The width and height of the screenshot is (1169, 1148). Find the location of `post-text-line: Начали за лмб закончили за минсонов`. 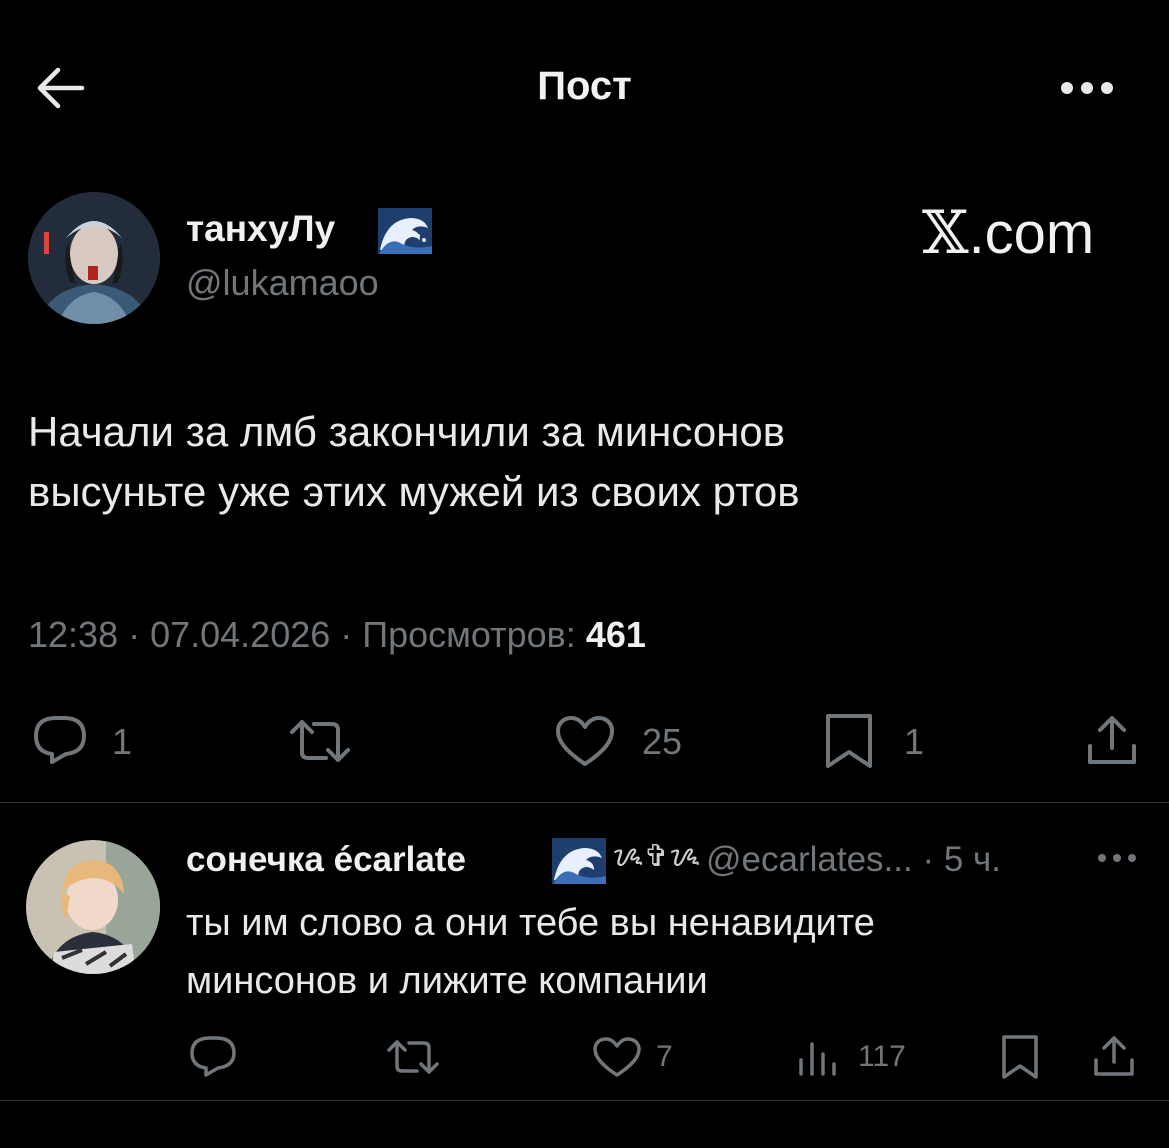

post-text-line: Начали за лмб закончили за минсонов is located at coordinates (407, 431).